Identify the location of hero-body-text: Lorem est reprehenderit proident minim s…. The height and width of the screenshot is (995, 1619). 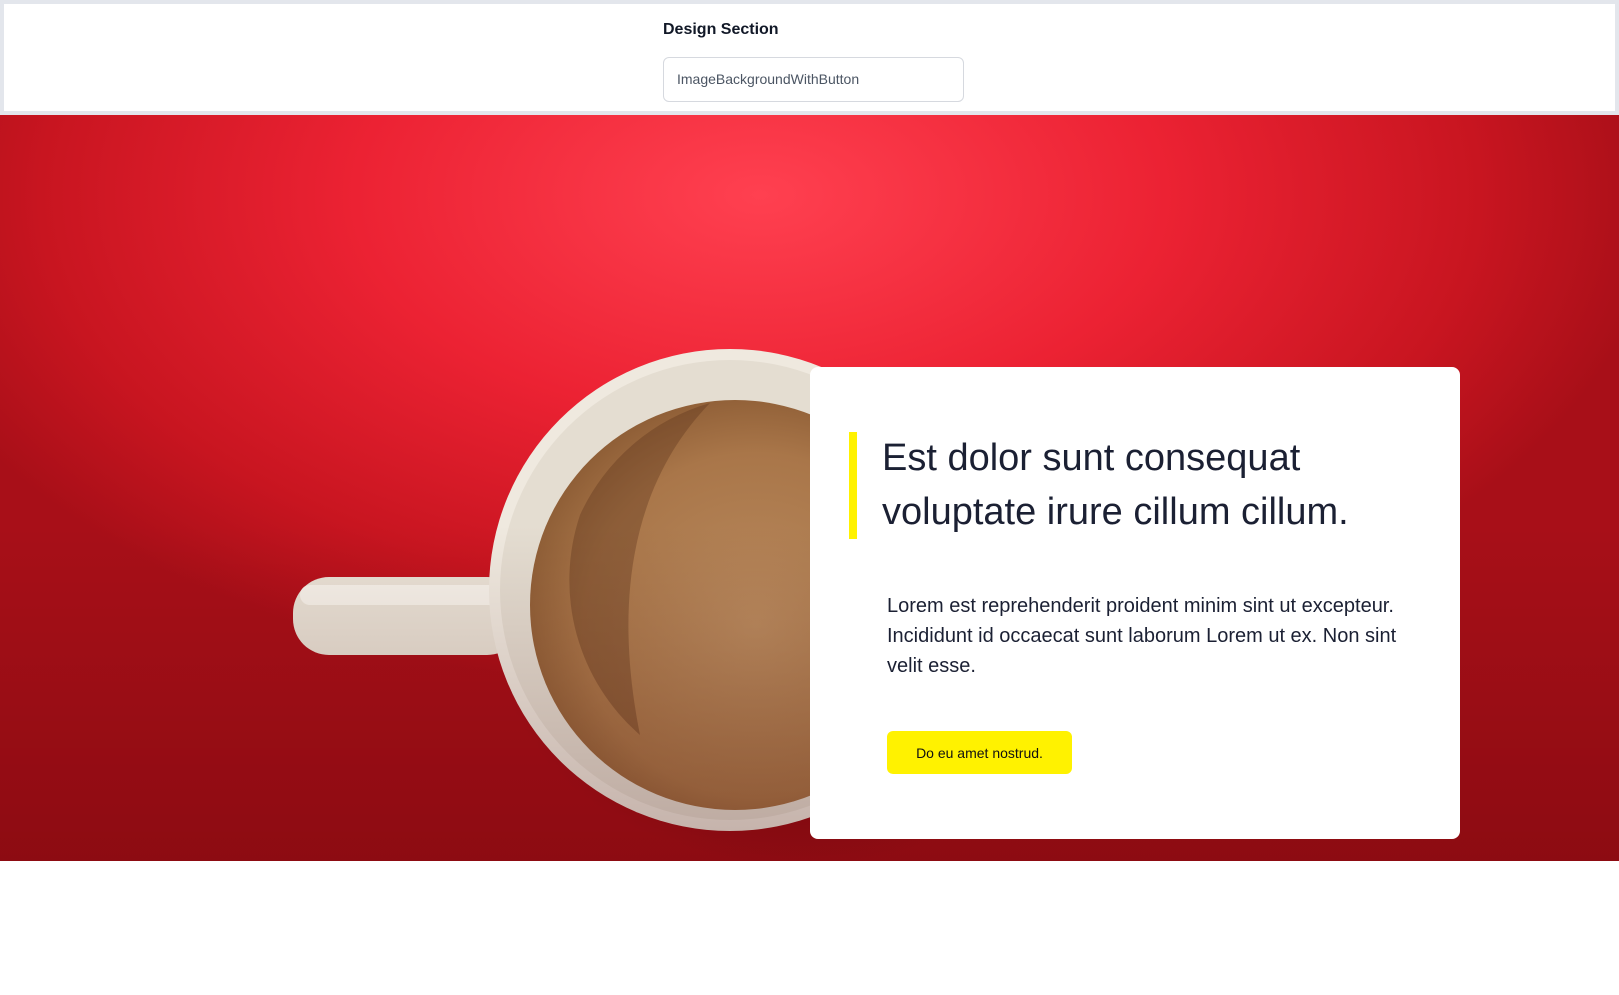
(1142, 636).